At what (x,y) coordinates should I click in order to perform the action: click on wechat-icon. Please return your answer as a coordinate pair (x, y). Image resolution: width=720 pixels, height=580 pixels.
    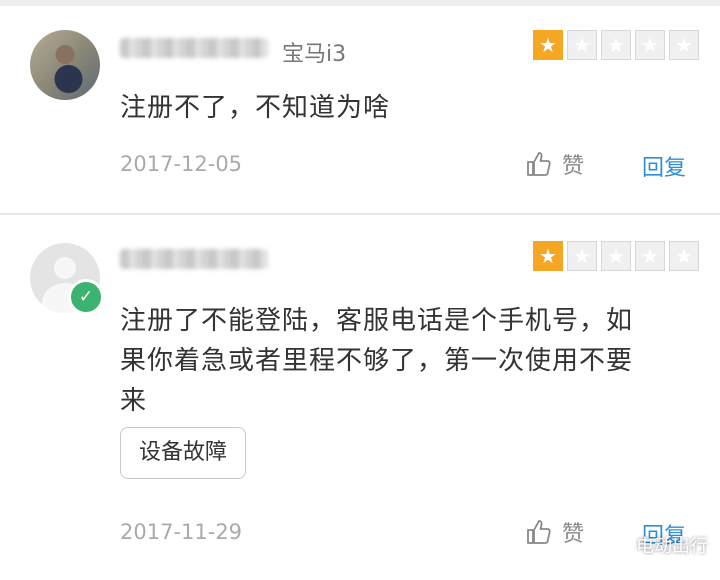
    Looking at the image, I should click on (618, 544).